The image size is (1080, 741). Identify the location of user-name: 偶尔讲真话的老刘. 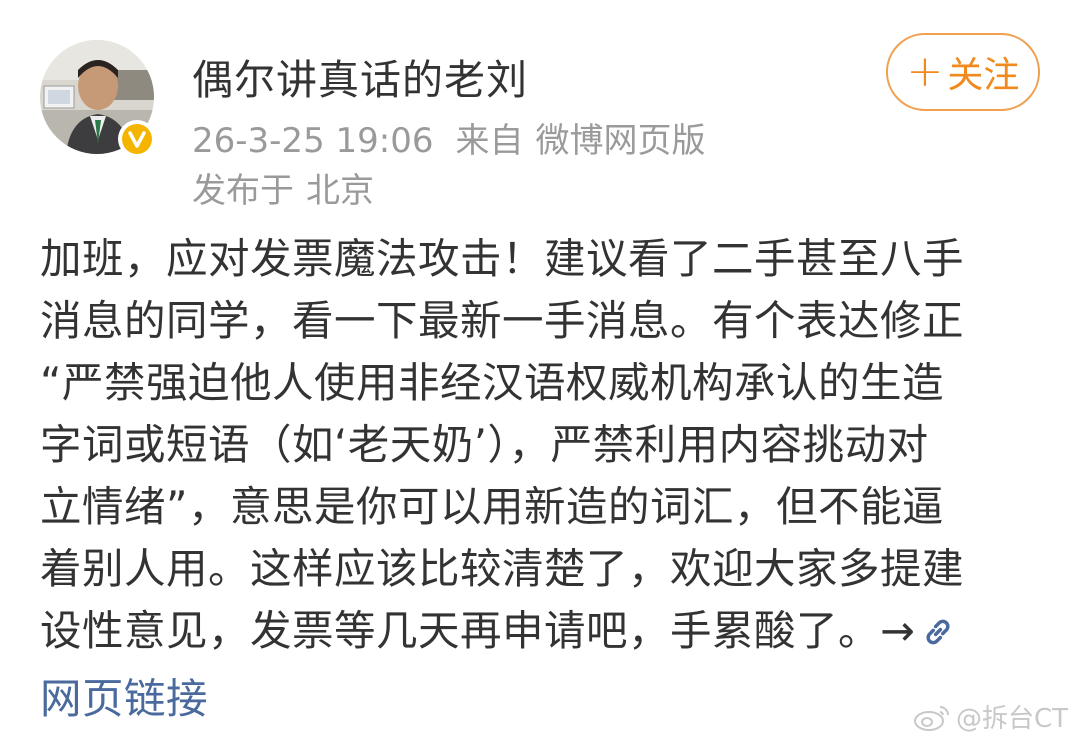
(360, 76).